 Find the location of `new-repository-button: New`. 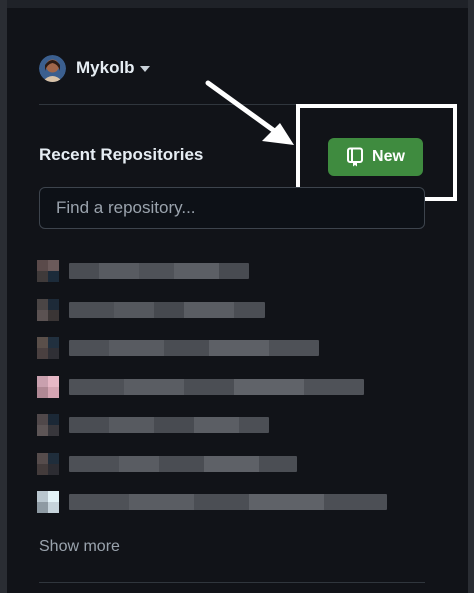

new-repository-button: New is located at coordinates (375, 157).